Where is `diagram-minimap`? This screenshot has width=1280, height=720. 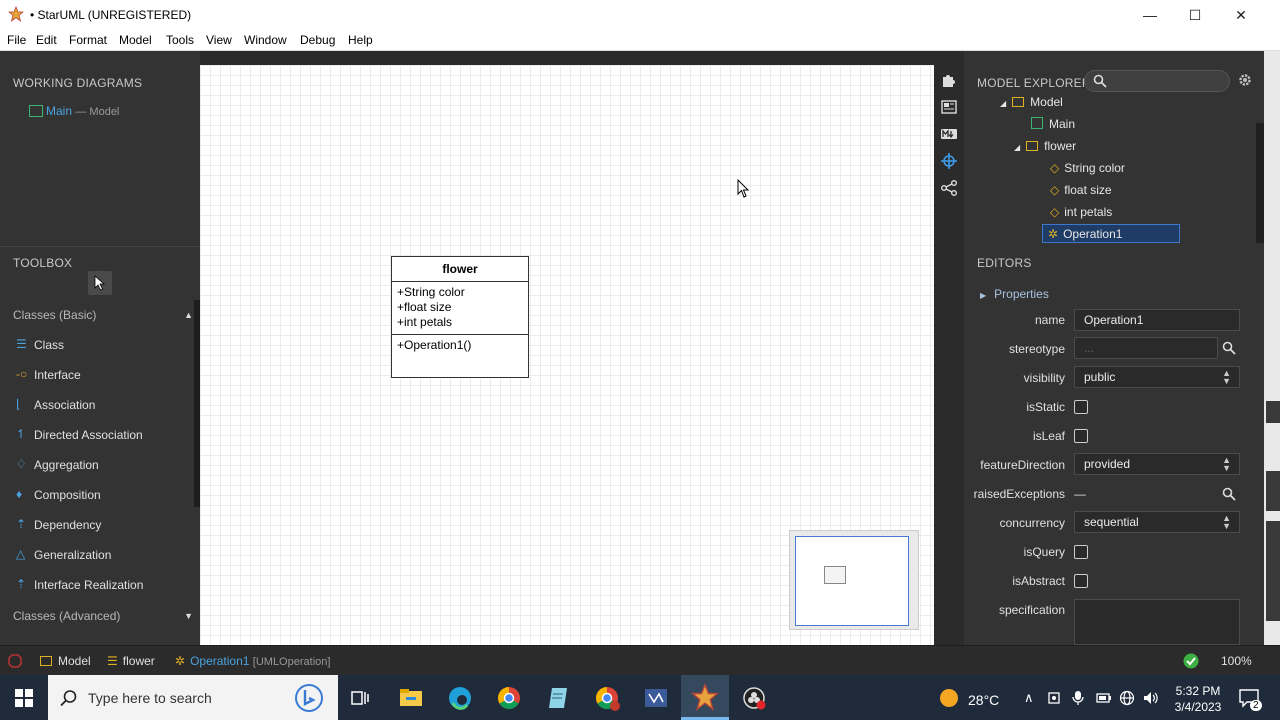 diagram-minimap is located at coordinates (854, 580).